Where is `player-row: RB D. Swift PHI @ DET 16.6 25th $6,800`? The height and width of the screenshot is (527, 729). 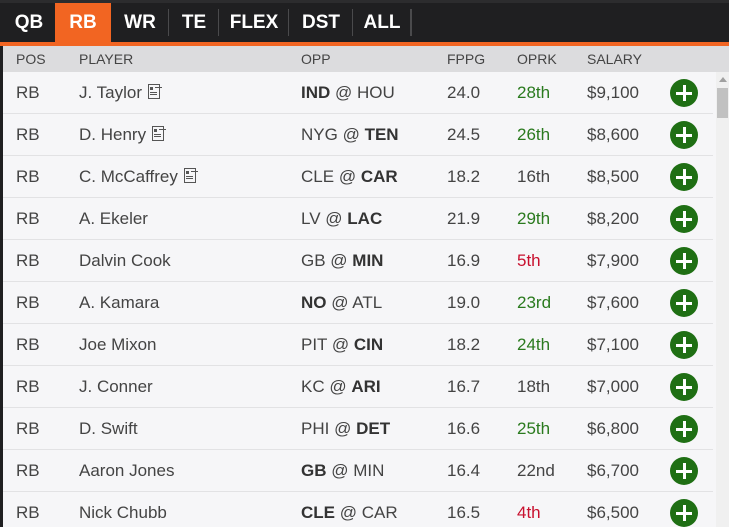 player-row: RB D. Swift PHI @ DET 16.6 25th $6,800 is located at coordinates (358, 429).